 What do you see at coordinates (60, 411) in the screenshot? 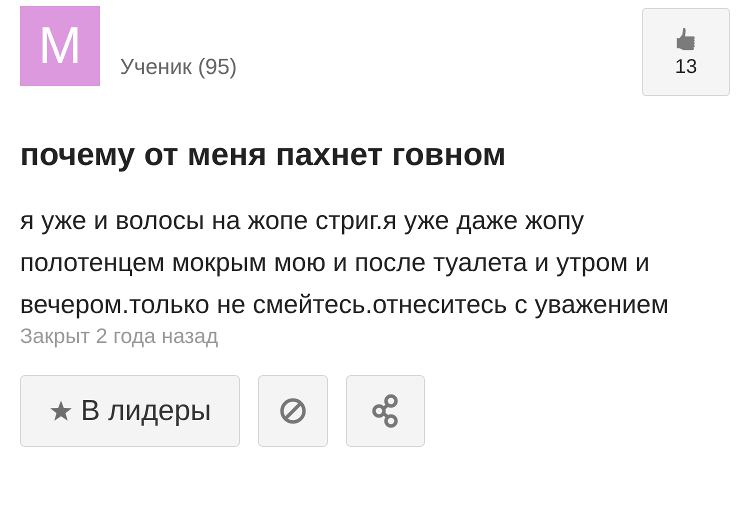
I see `star-icon` at bounding box center [60, 411].